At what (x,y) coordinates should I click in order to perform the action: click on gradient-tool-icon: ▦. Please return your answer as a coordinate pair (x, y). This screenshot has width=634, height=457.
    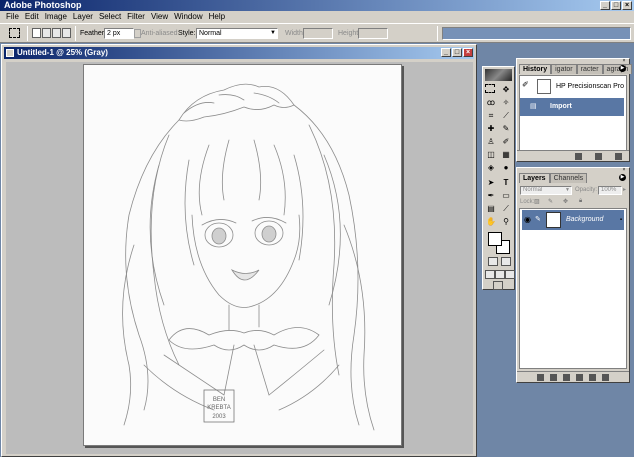
    Looking at the image, I should click on (506, 154).